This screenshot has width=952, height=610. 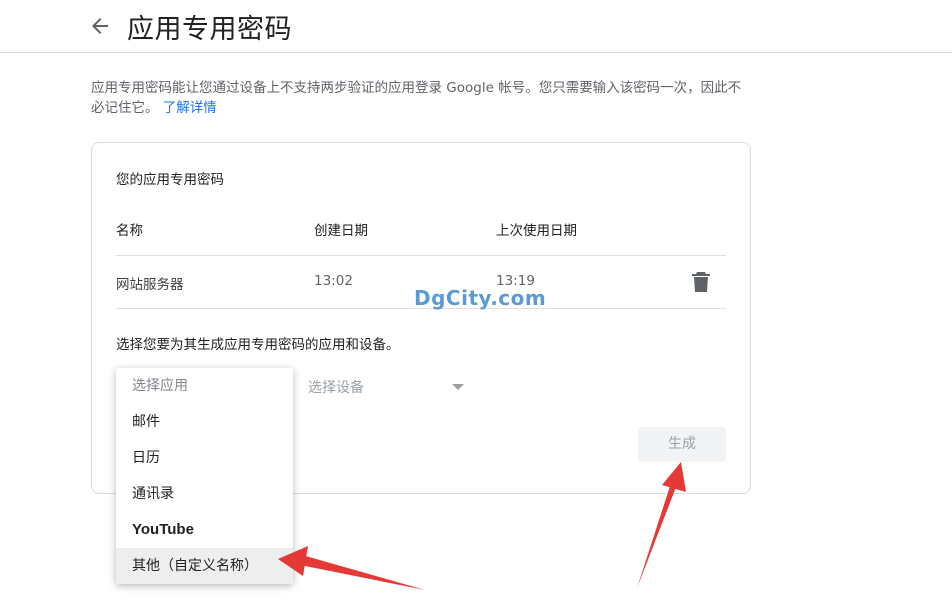 What do you see at coordinates (204, 530) in the screenshot?
I see `menu-item-youtube: YouTube` at bounding box center [204, 530].